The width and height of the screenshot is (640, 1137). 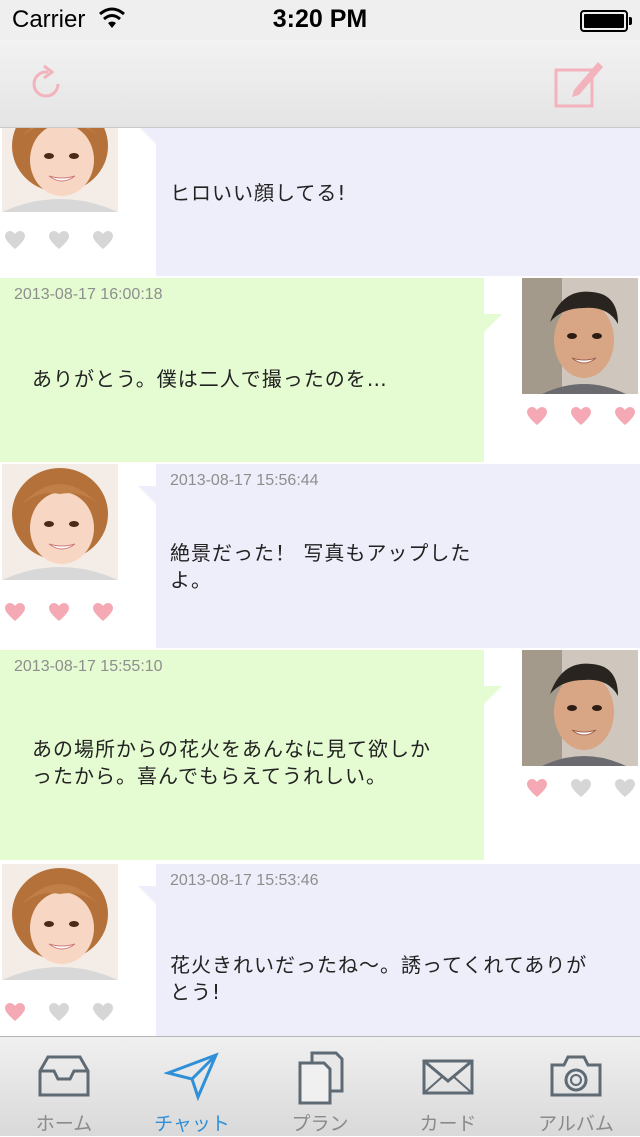 What do you see at coordinates (606, 21) in the screenshot?
I see `battery-icon` at bounding box center [606, 21].